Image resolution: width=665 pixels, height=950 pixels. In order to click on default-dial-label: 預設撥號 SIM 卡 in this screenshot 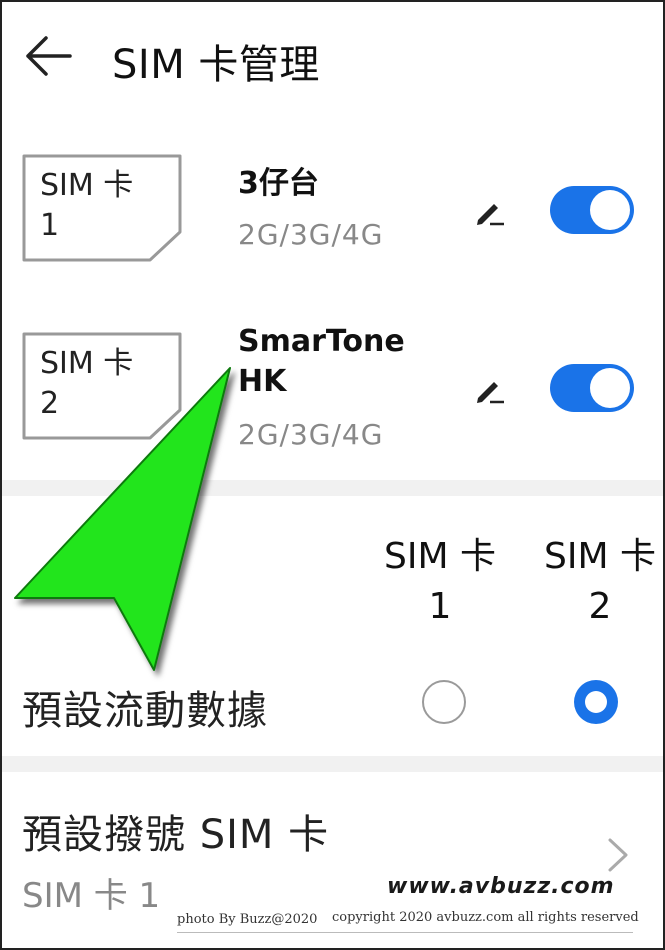, I will do `click(175, 831)`.